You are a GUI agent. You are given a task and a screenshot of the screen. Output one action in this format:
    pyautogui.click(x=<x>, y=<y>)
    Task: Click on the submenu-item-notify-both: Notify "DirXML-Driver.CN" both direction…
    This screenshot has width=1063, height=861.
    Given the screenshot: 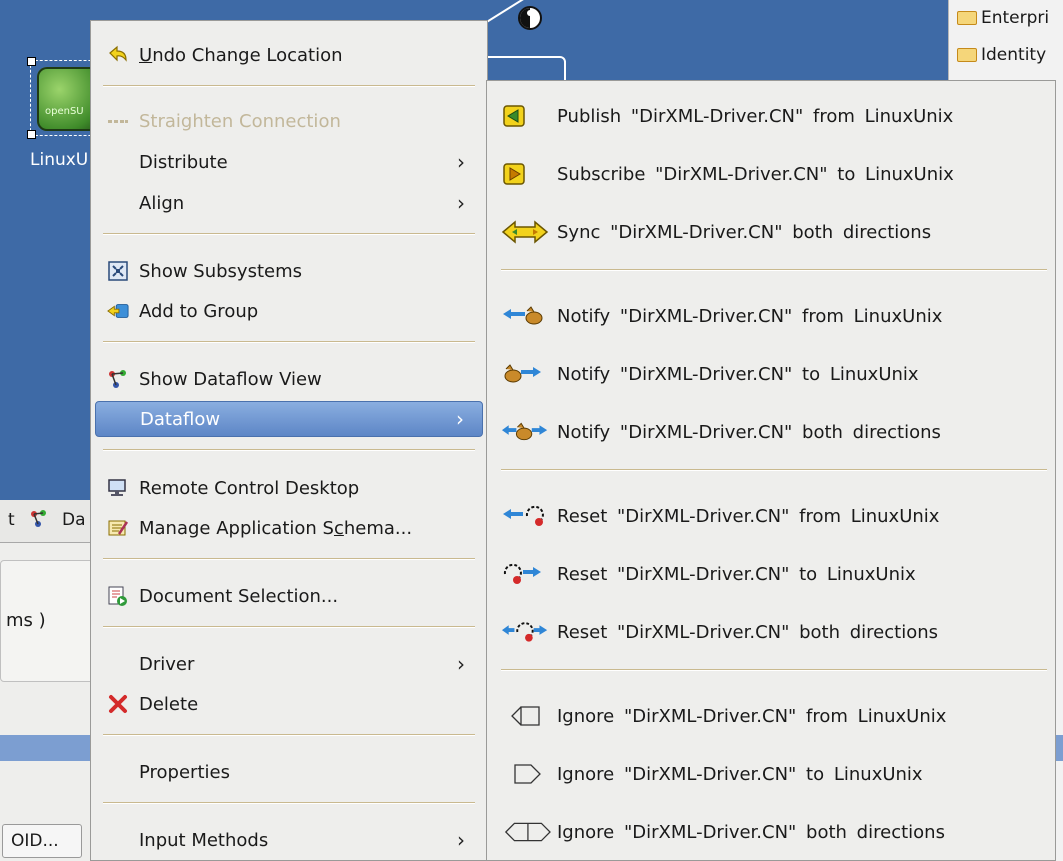 What is the action you would take?
    pyautogui.click(x=770, y=432)
    